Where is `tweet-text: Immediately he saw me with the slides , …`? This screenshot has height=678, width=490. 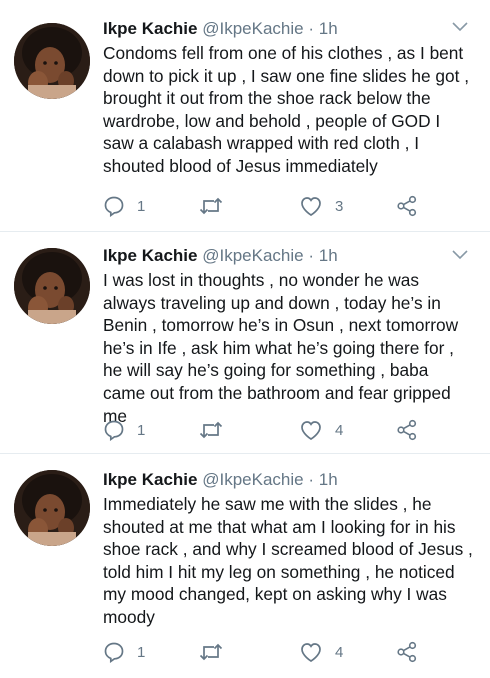 tweet-text: Immediately he saw me with the slides , … is located at coordinates (288, 560).